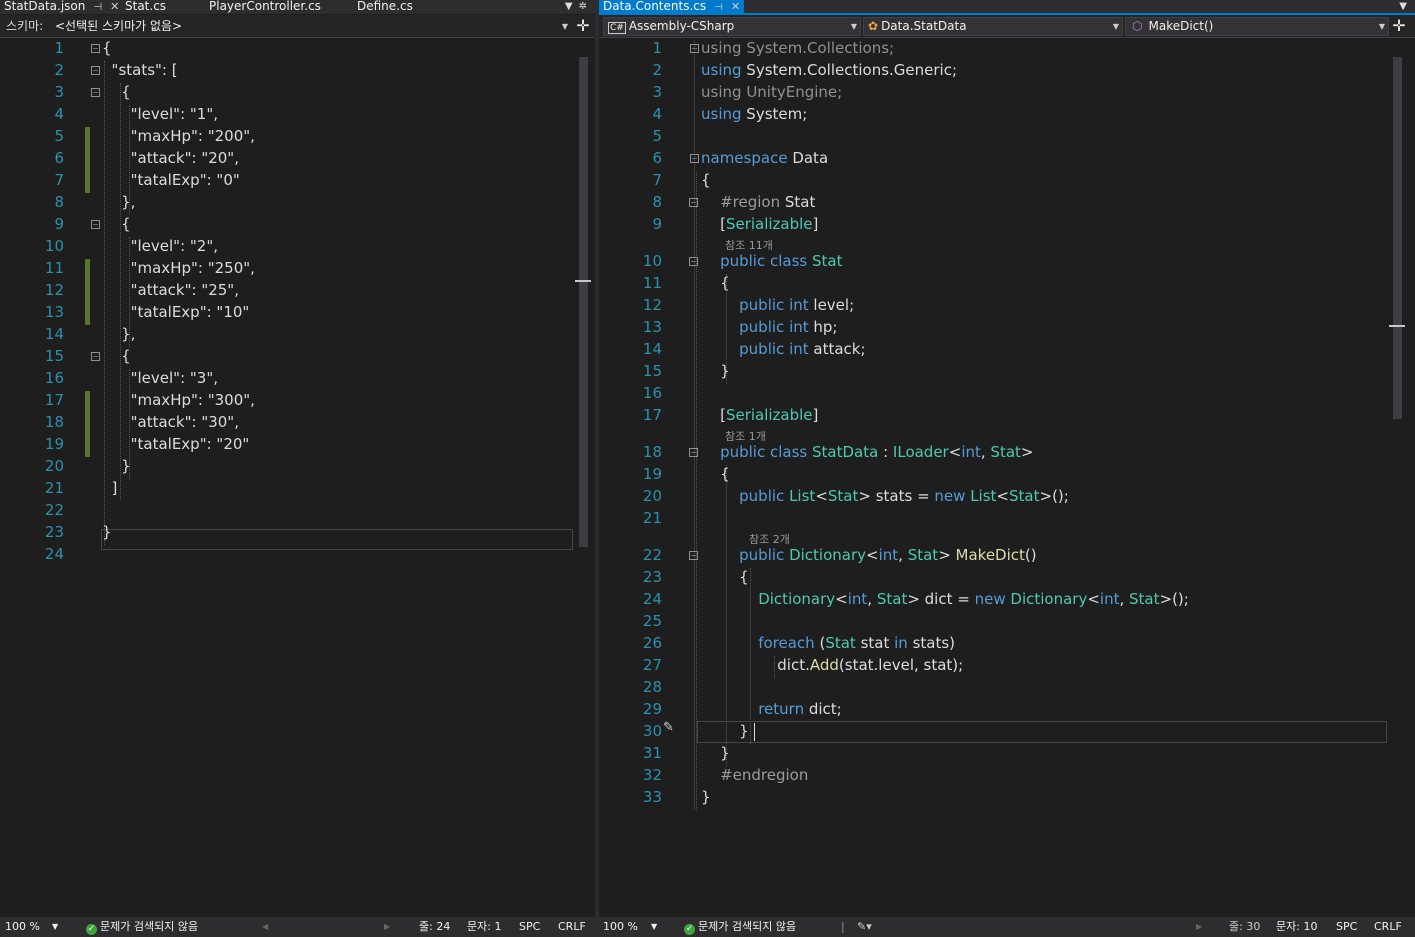 Image resolution: width=1415 pixels, height=937 pixels. Describe the element at coordinates (827, 261) in the screenshot. I see `code-token: Stat` at that location.